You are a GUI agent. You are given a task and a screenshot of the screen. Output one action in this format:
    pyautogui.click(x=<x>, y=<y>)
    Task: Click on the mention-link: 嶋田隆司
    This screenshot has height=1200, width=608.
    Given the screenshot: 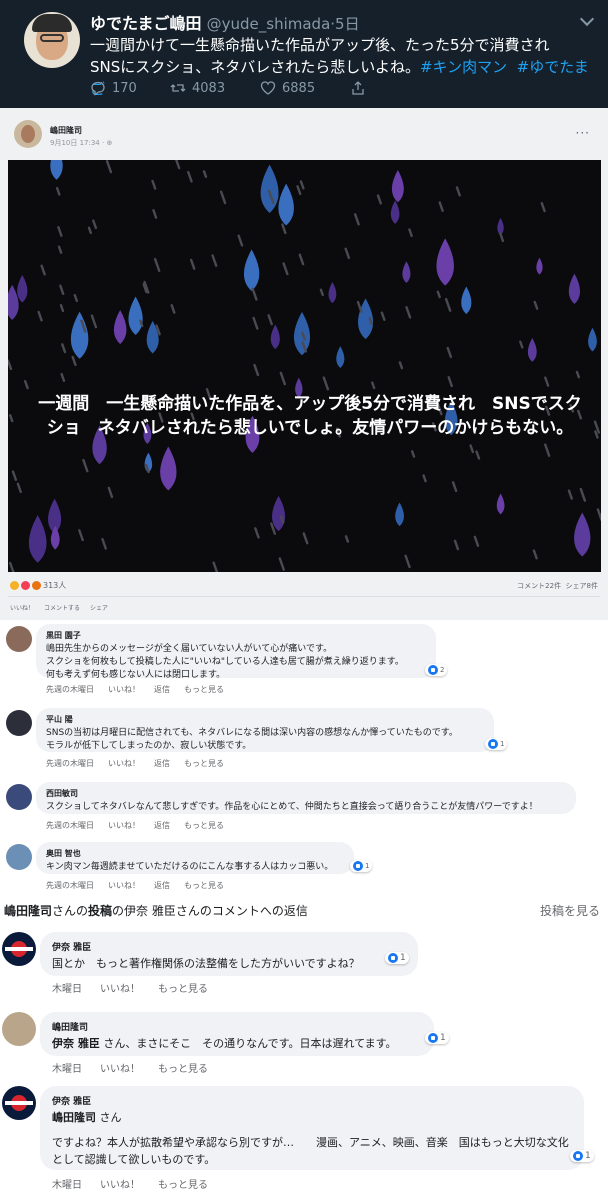 What is the action you would take?
    pyautogui.click(x=74, y=1117)
    